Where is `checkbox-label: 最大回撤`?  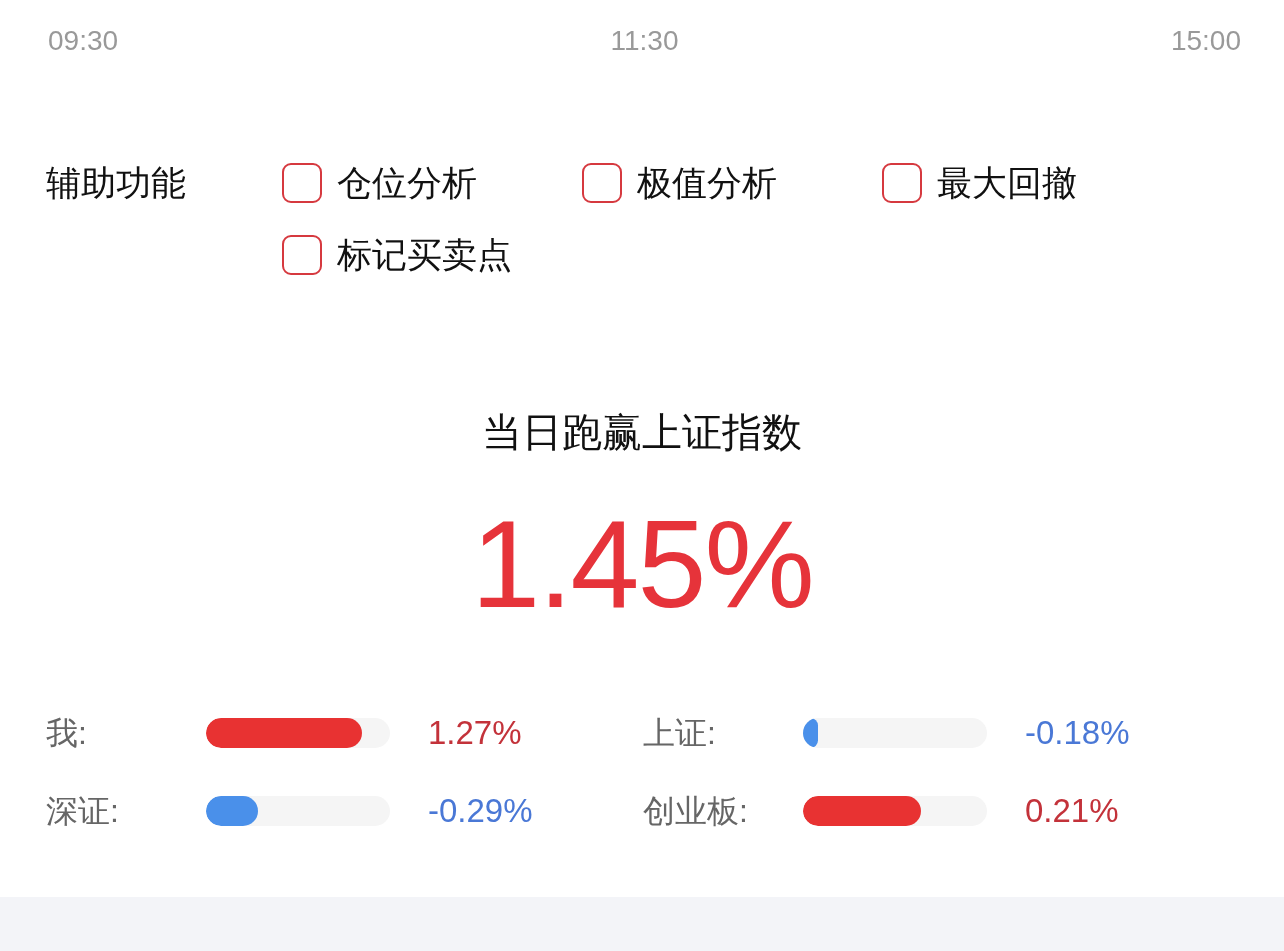 checkbox-label: 最大回撤 is located at coordinates (1007, 183).